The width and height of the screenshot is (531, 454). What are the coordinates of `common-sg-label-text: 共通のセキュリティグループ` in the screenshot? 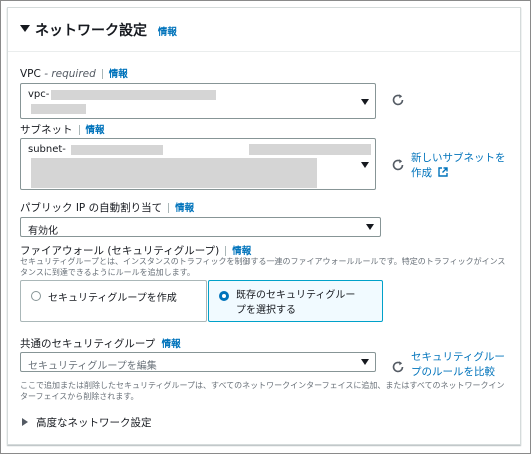 It's located at (88, 344).